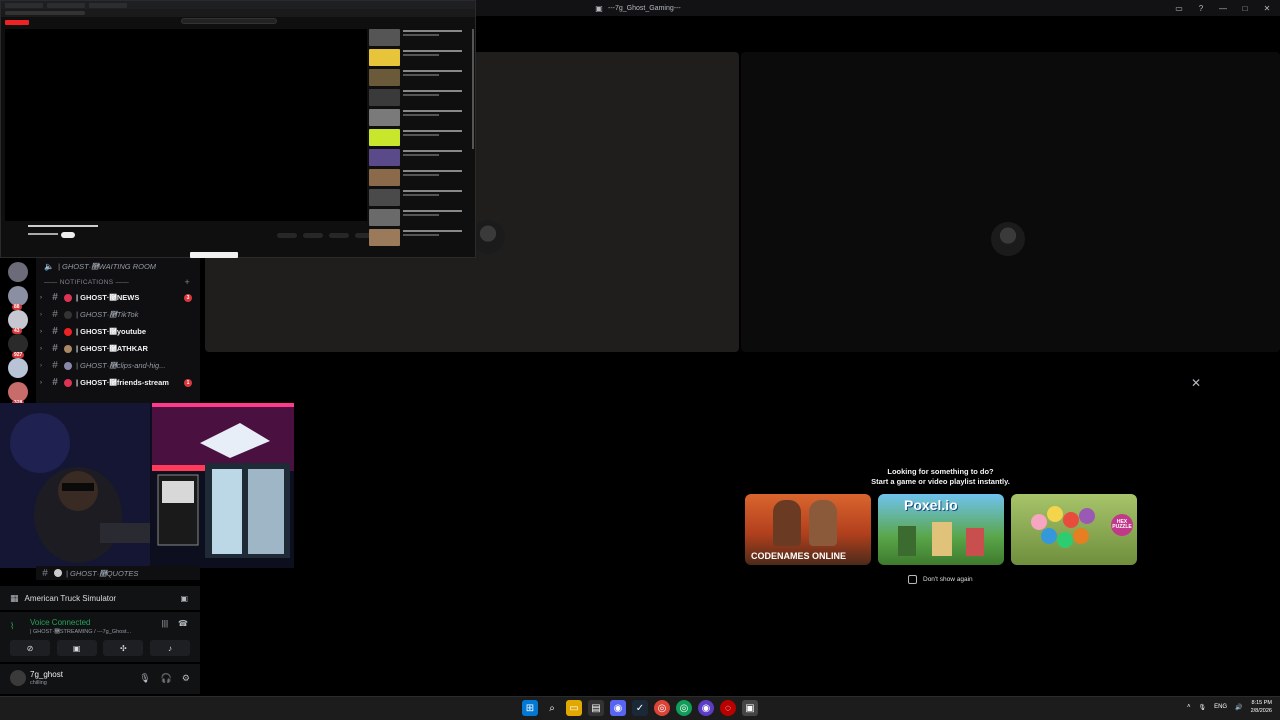 This screenshot has height=720, width=1280. Describe the element at coordinates (118, 297) in the screenshot. I see `channel-news: › # | GHOST·࿥NEWS 3` at that location.